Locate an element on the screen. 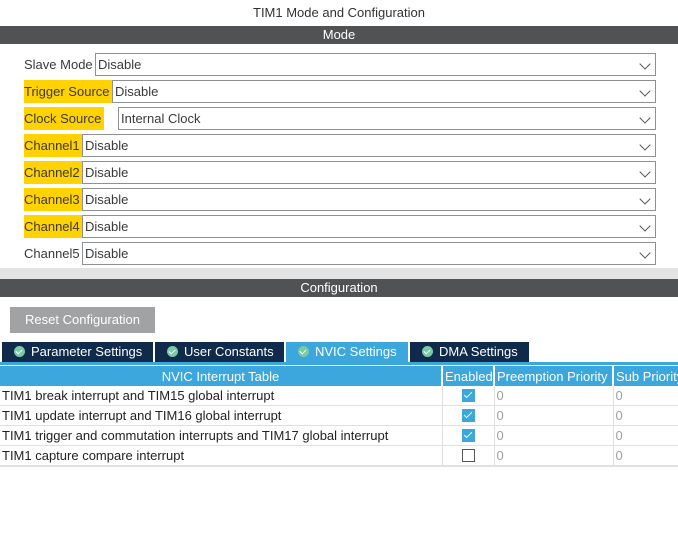  tab-dma-settings: DMA Settings is located at coordinates (469, 352).